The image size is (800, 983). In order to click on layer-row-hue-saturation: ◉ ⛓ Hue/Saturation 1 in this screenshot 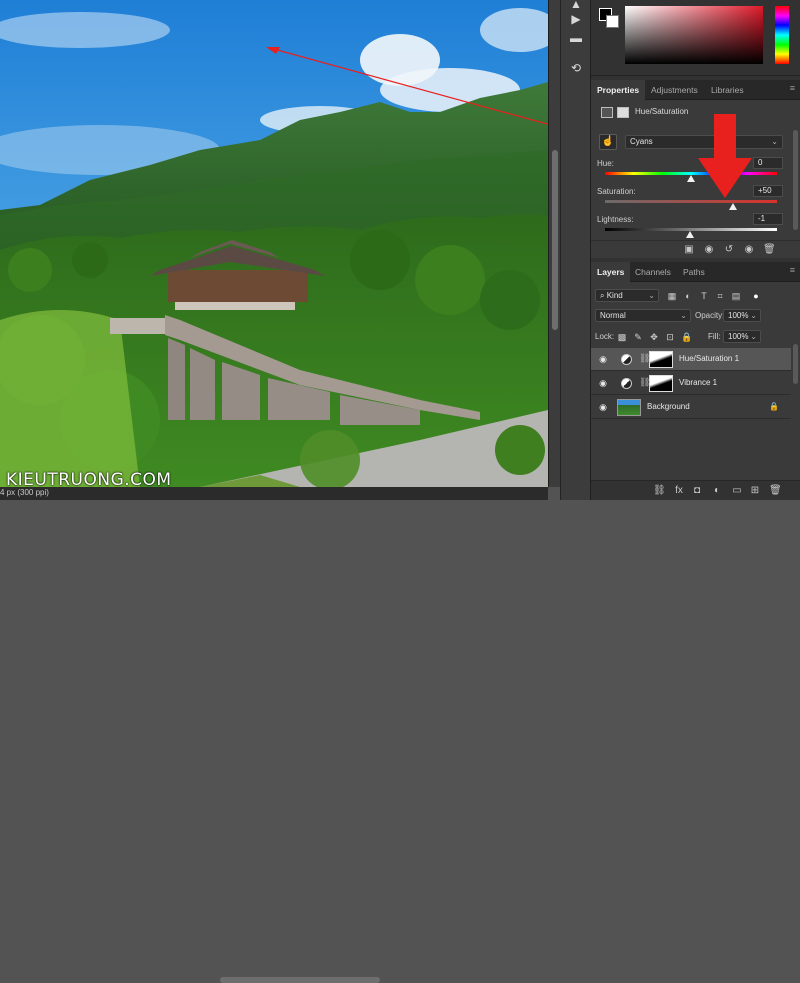, I will do `click(691, 359)`.